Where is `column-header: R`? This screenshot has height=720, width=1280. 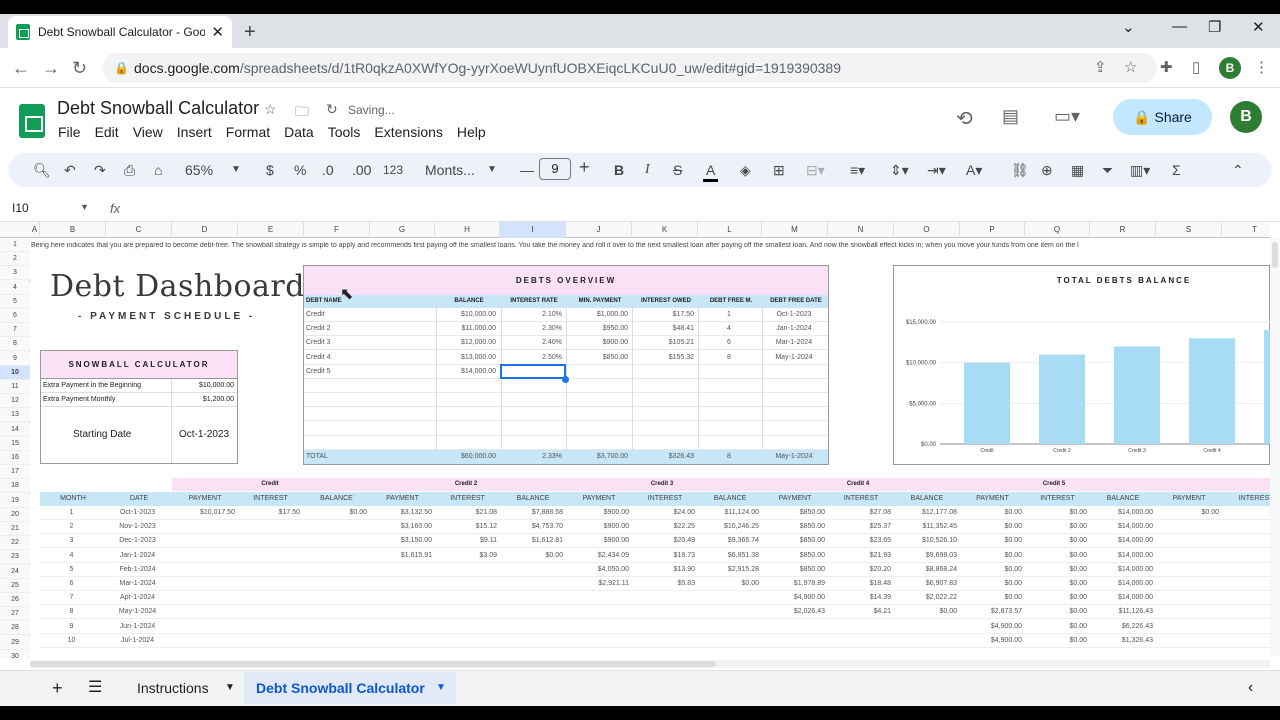
column-header: R is located at coordinates (1123, 230).